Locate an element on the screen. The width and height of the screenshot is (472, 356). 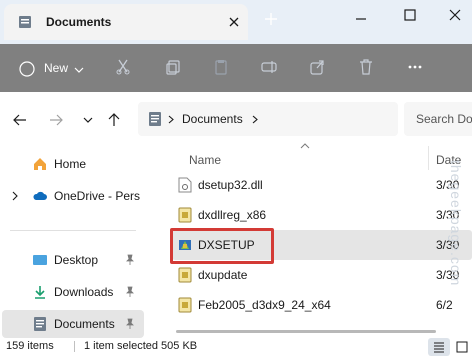
sort-chevron-icon is located at coordinates (305, 146).